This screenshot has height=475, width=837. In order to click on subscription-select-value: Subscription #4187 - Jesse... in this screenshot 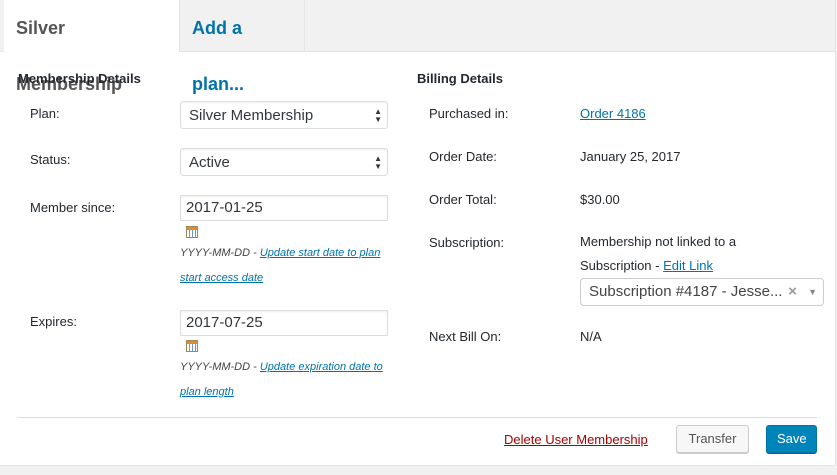, I will do `click(686, 291)`.